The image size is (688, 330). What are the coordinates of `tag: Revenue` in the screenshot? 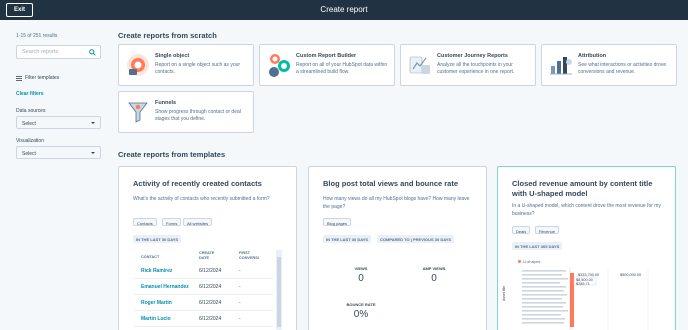 It's located at (547, 230).